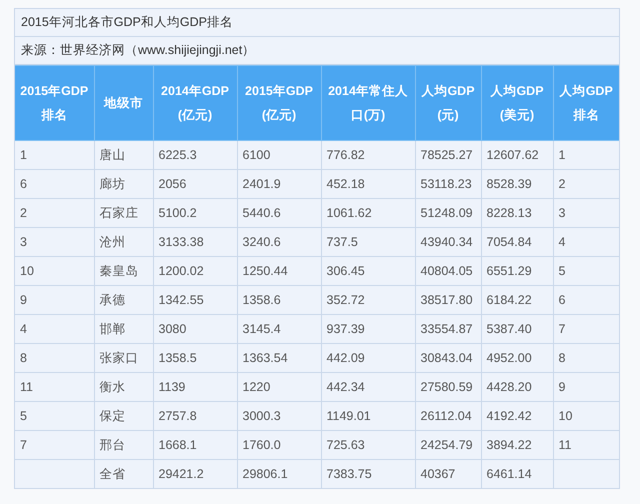  Describe the element at coordinates (54, 242) in the screenshot. I see `table-cell: 3` at that location.